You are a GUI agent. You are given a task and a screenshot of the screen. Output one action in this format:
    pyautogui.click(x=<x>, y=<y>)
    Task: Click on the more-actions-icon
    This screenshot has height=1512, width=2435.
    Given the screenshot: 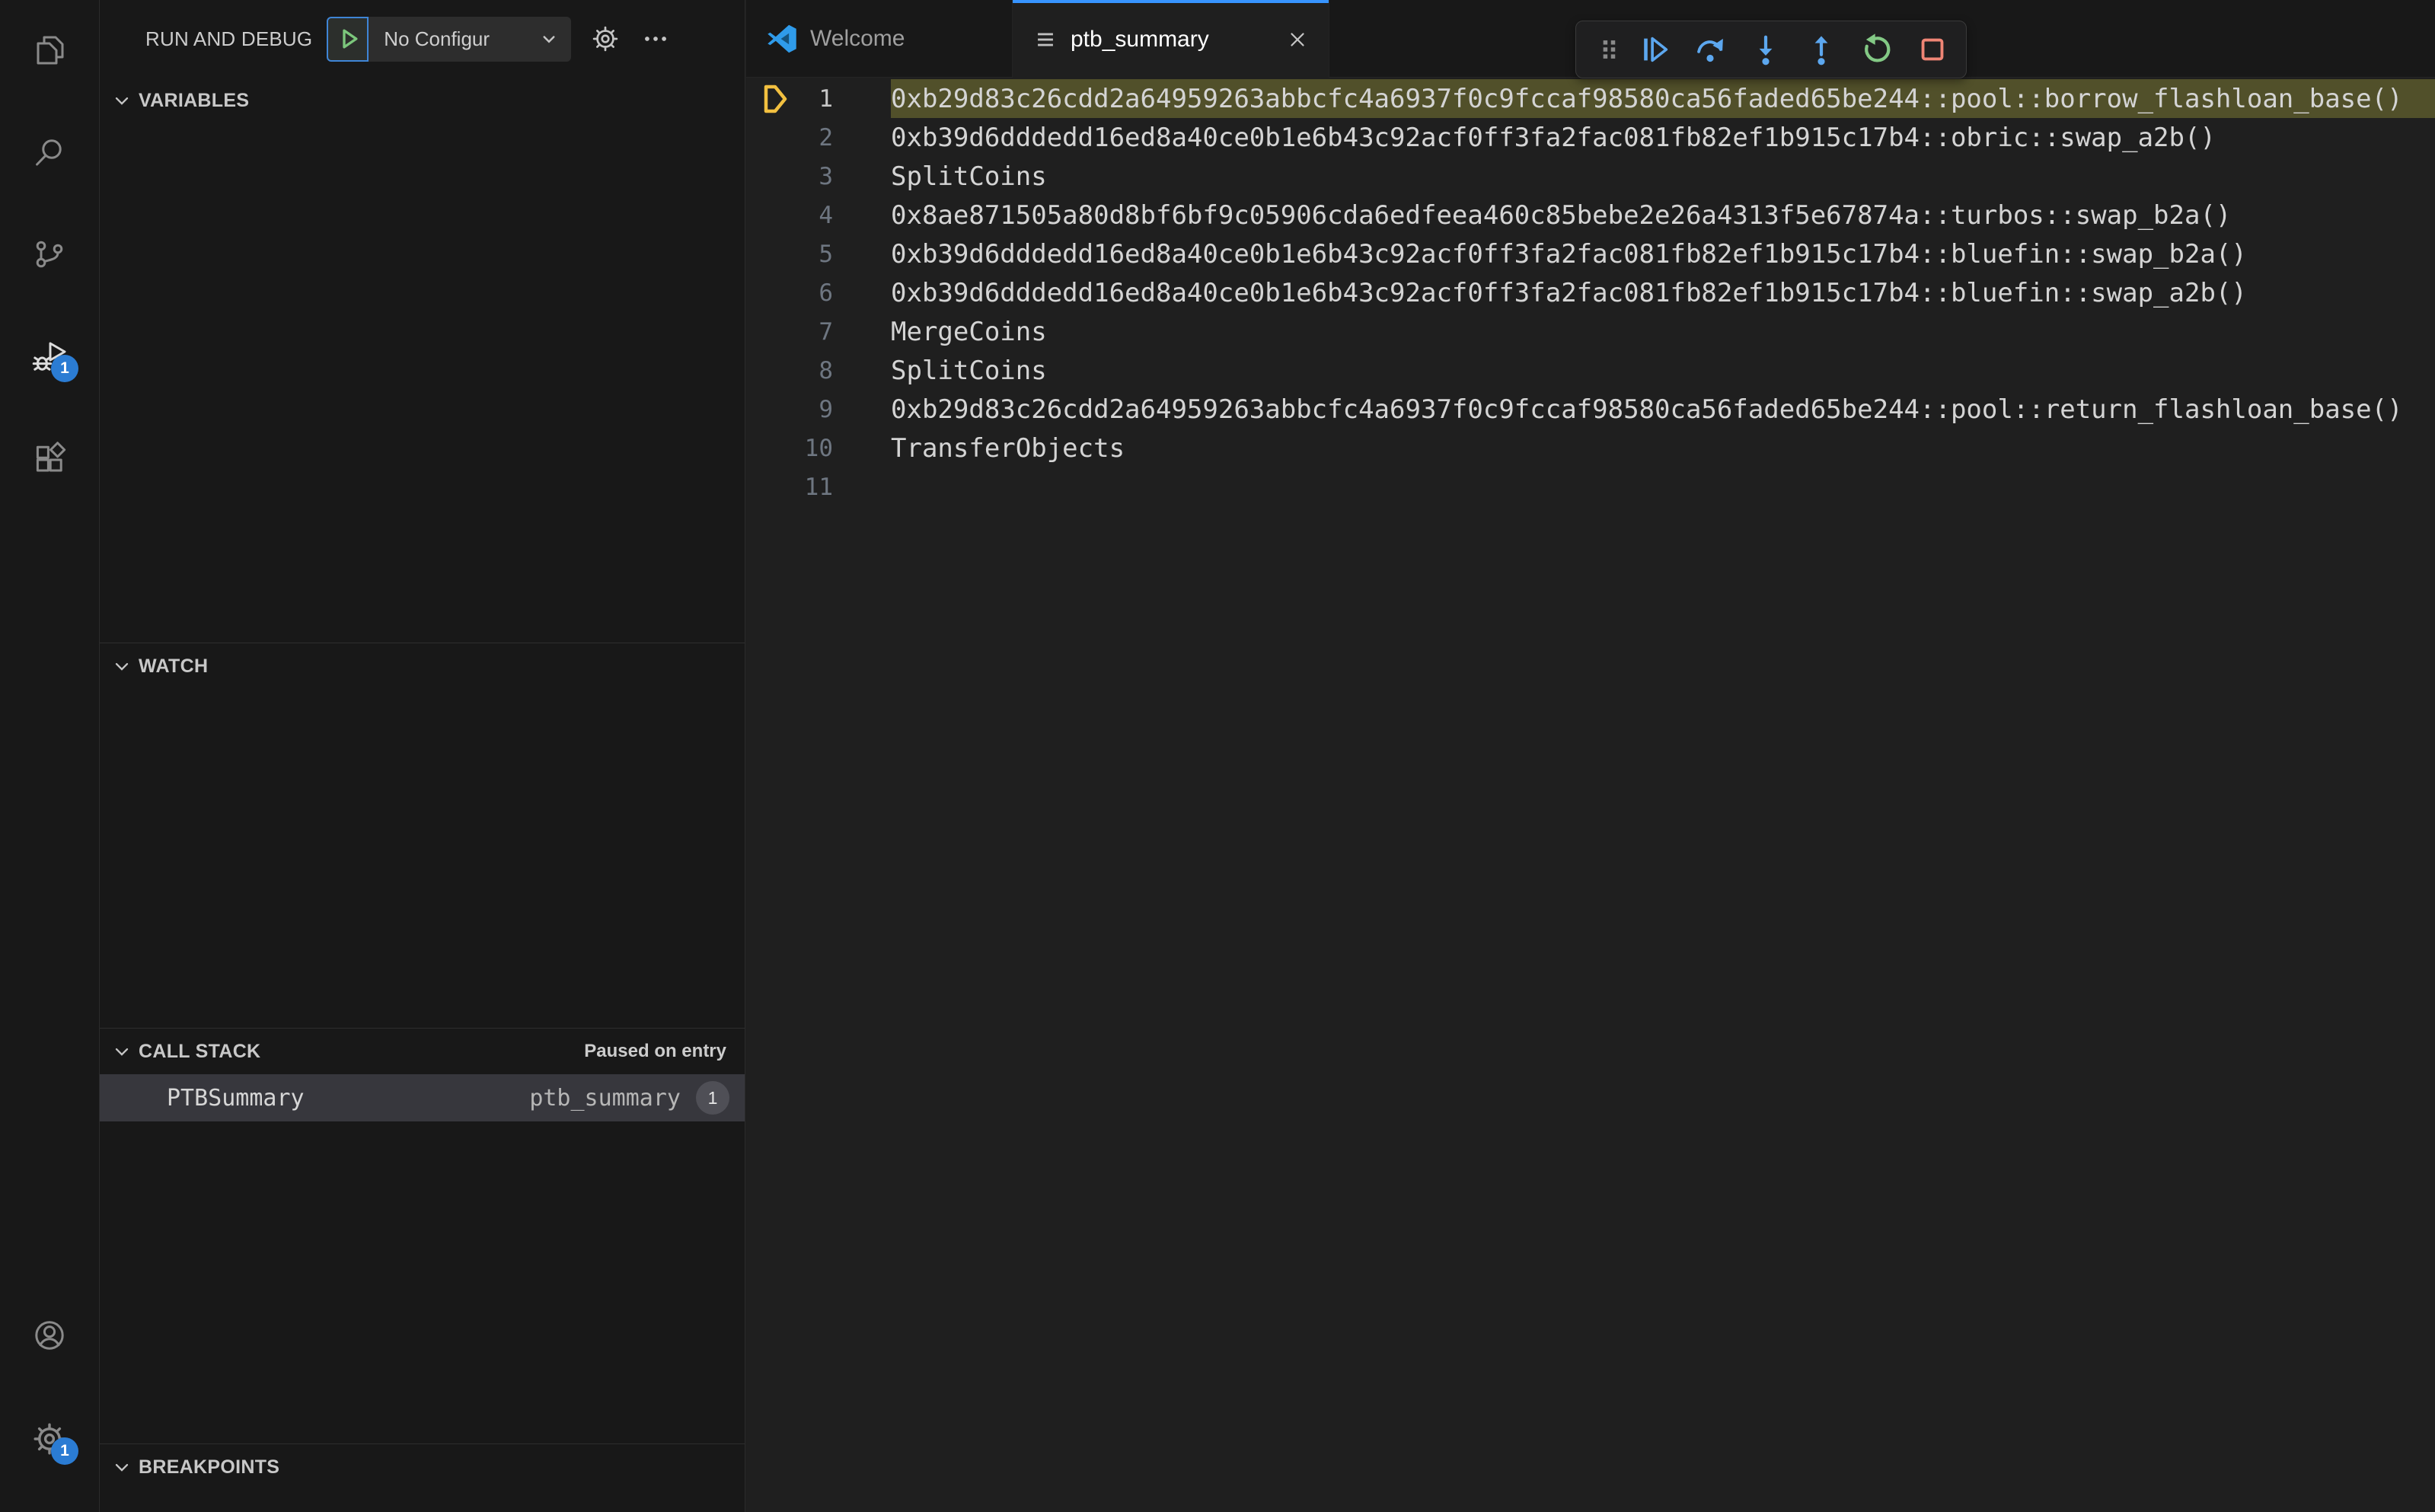 What is the action you would take?
    pyautogui.click(x=655, y=38)
    